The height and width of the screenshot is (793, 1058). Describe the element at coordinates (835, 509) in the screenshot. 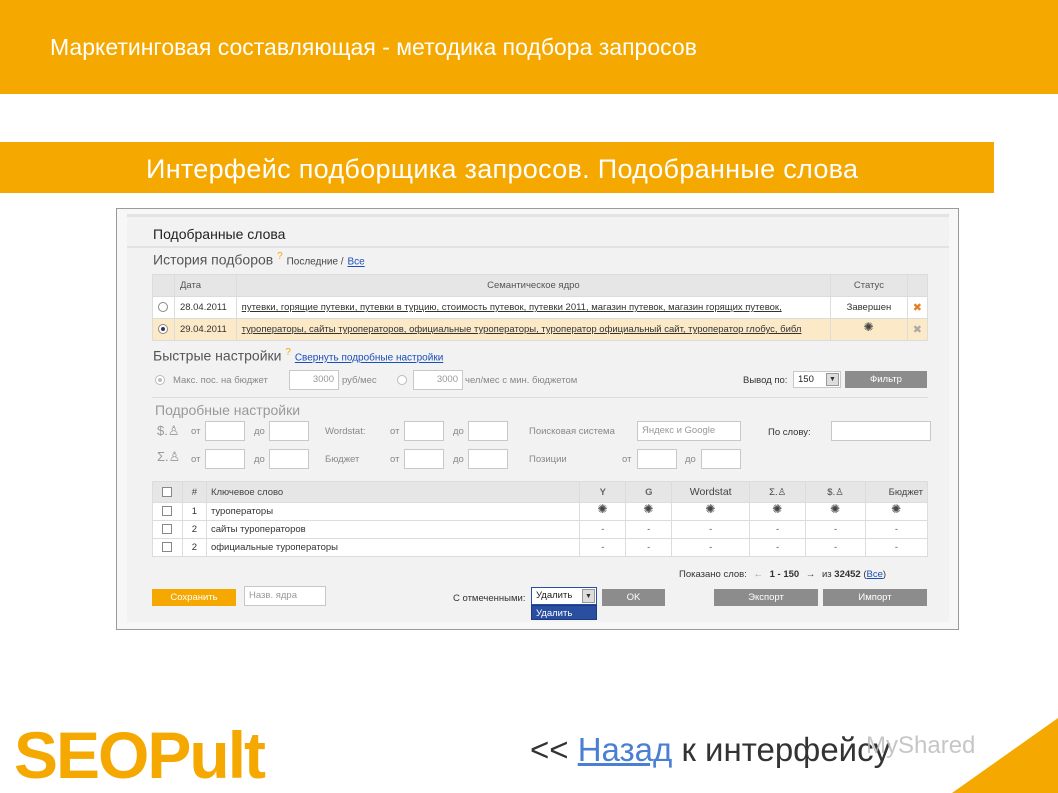

I see `loading-spinner-icon` at that location.